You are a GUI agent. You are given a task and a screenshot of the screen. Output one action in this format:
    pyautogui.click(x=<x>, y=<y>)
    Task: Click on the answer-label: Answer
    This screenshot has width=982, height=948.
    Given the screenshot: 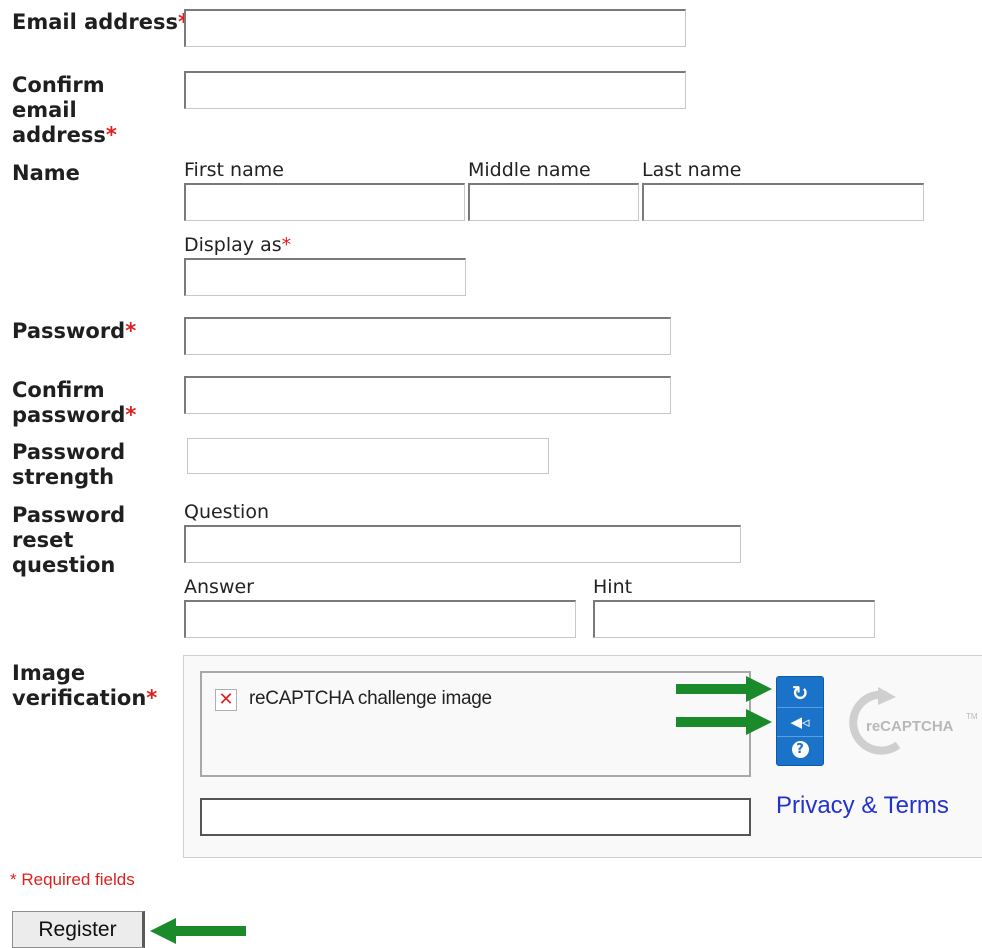 What is the action you would take?
    pyautogui.click(x=219, y=587)
    